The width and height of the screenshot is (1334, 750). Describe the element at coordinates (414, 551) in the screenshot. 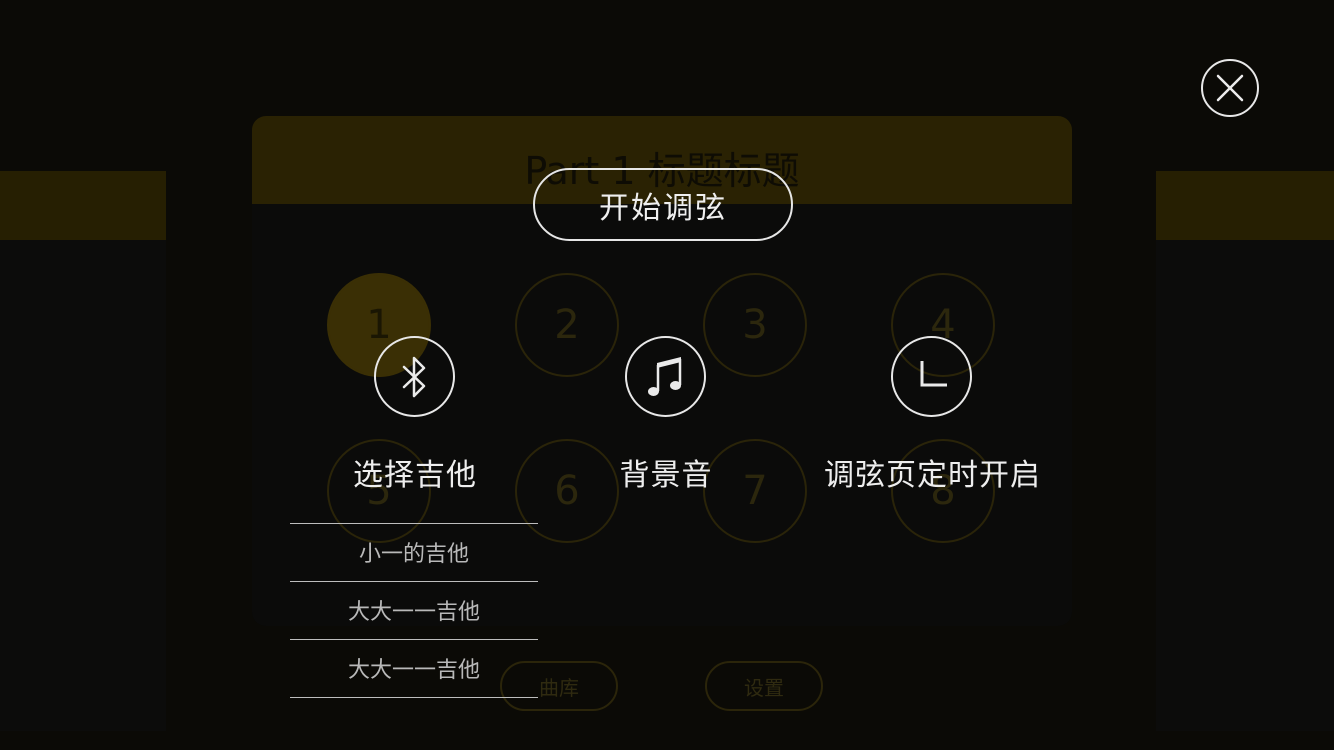

I see `guitar-list-item: 小一的吉他` at that location.